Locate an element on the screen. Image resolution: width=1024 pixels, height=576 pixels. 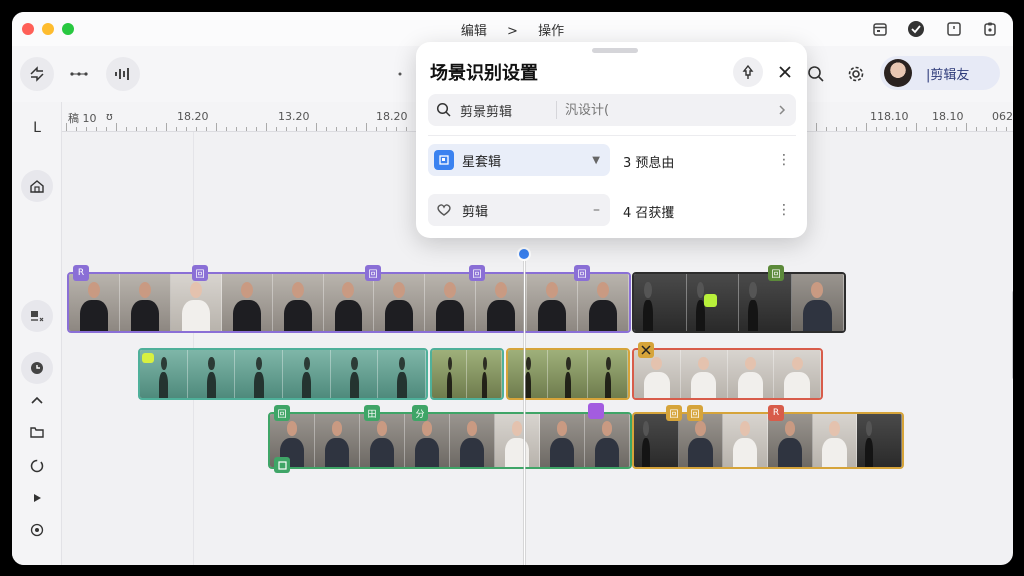
search-scope-label: 剪景剪辑 is located at coordinates (486, 112).